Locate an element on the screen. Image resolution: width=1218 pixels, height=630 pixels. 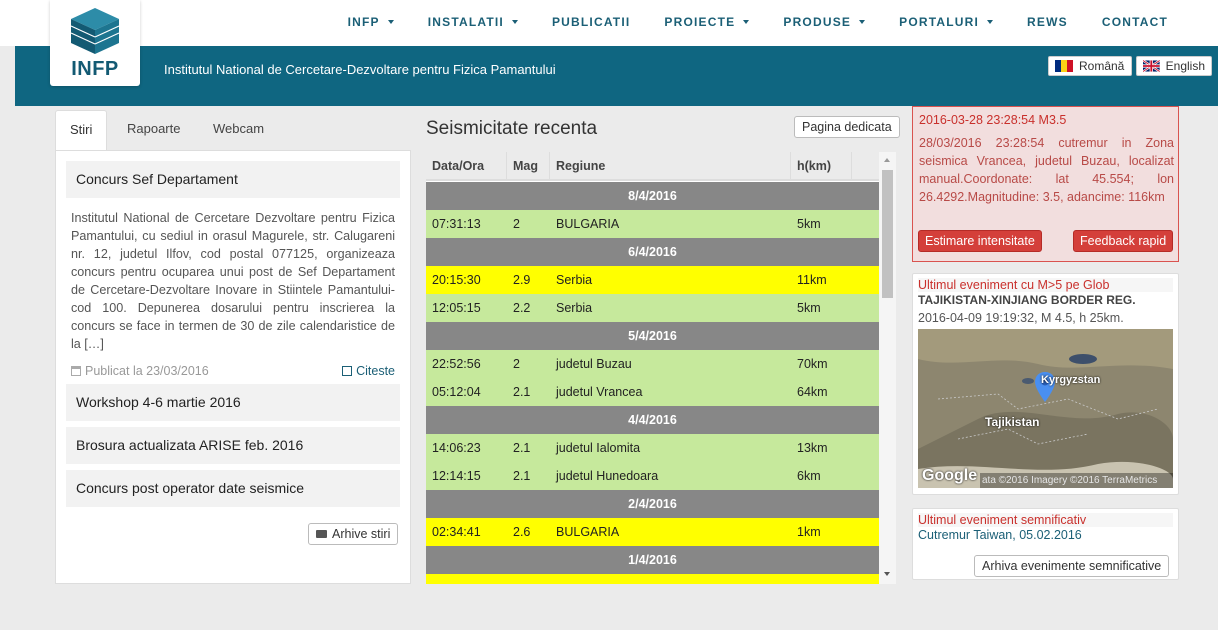
cell-depth: 1km is located at coordinates (809, 532).